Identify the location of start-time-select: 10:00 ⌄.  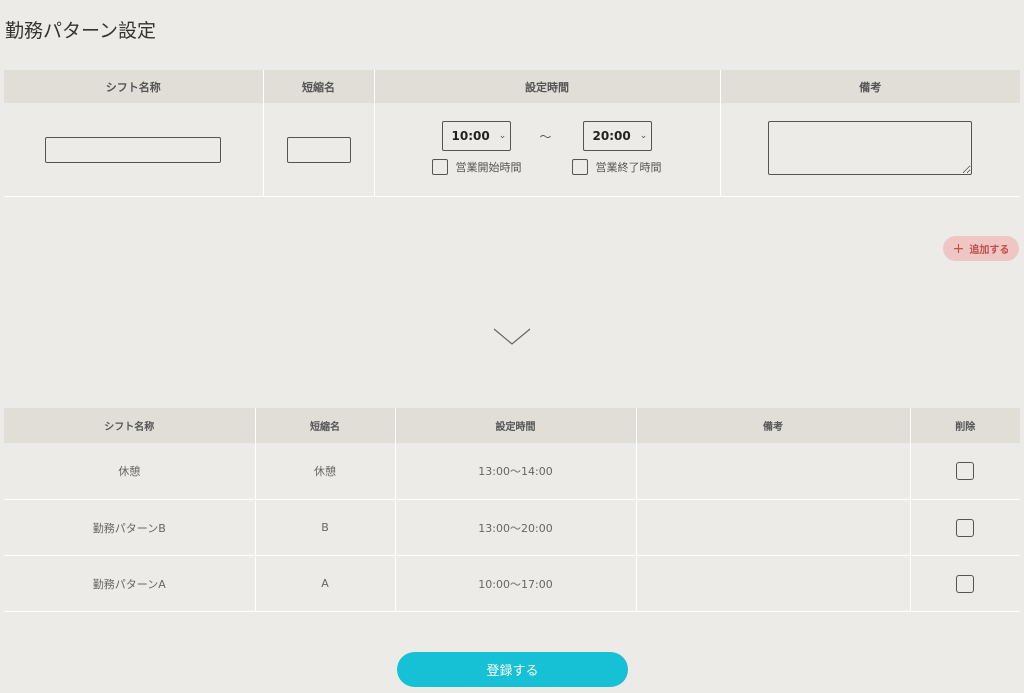
(476, 136).